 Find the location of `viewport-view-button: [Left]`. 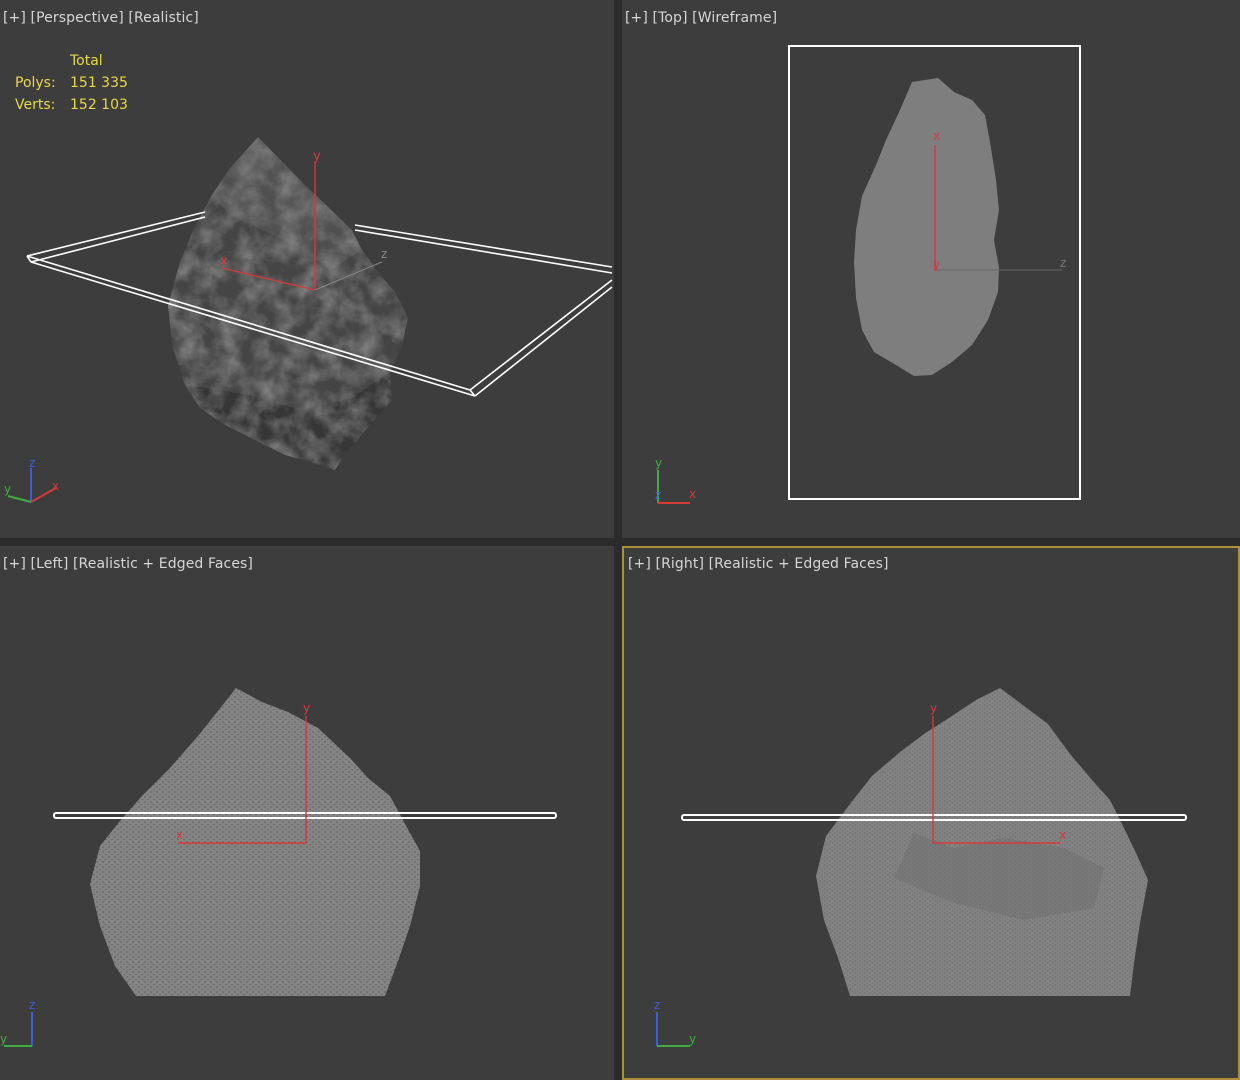

viewport-view-button: [Left] is located at coordinates (50, 564).